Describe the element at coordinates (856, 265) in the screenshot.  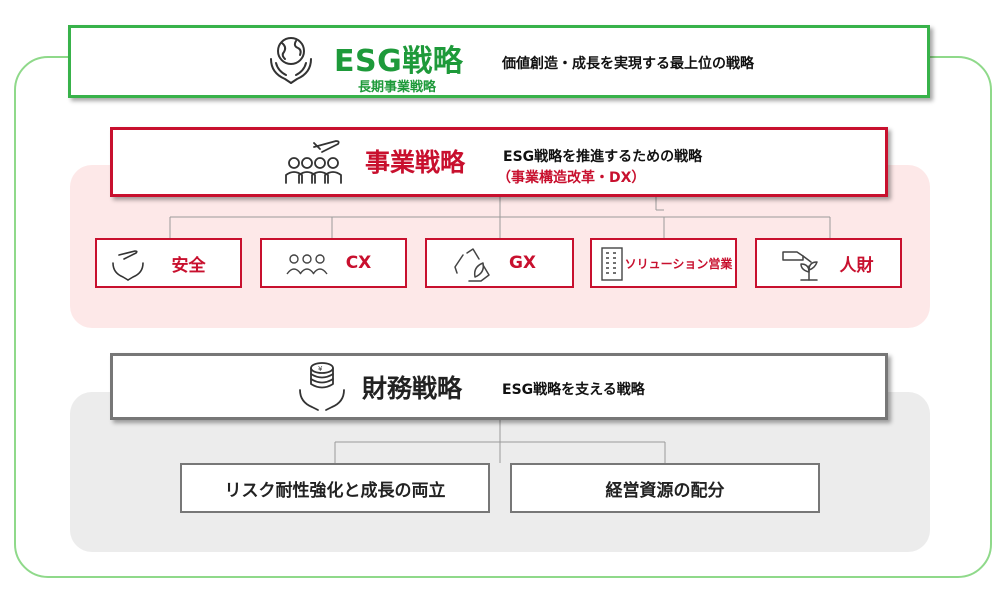
I see `business-item-label: 人財` at that location.